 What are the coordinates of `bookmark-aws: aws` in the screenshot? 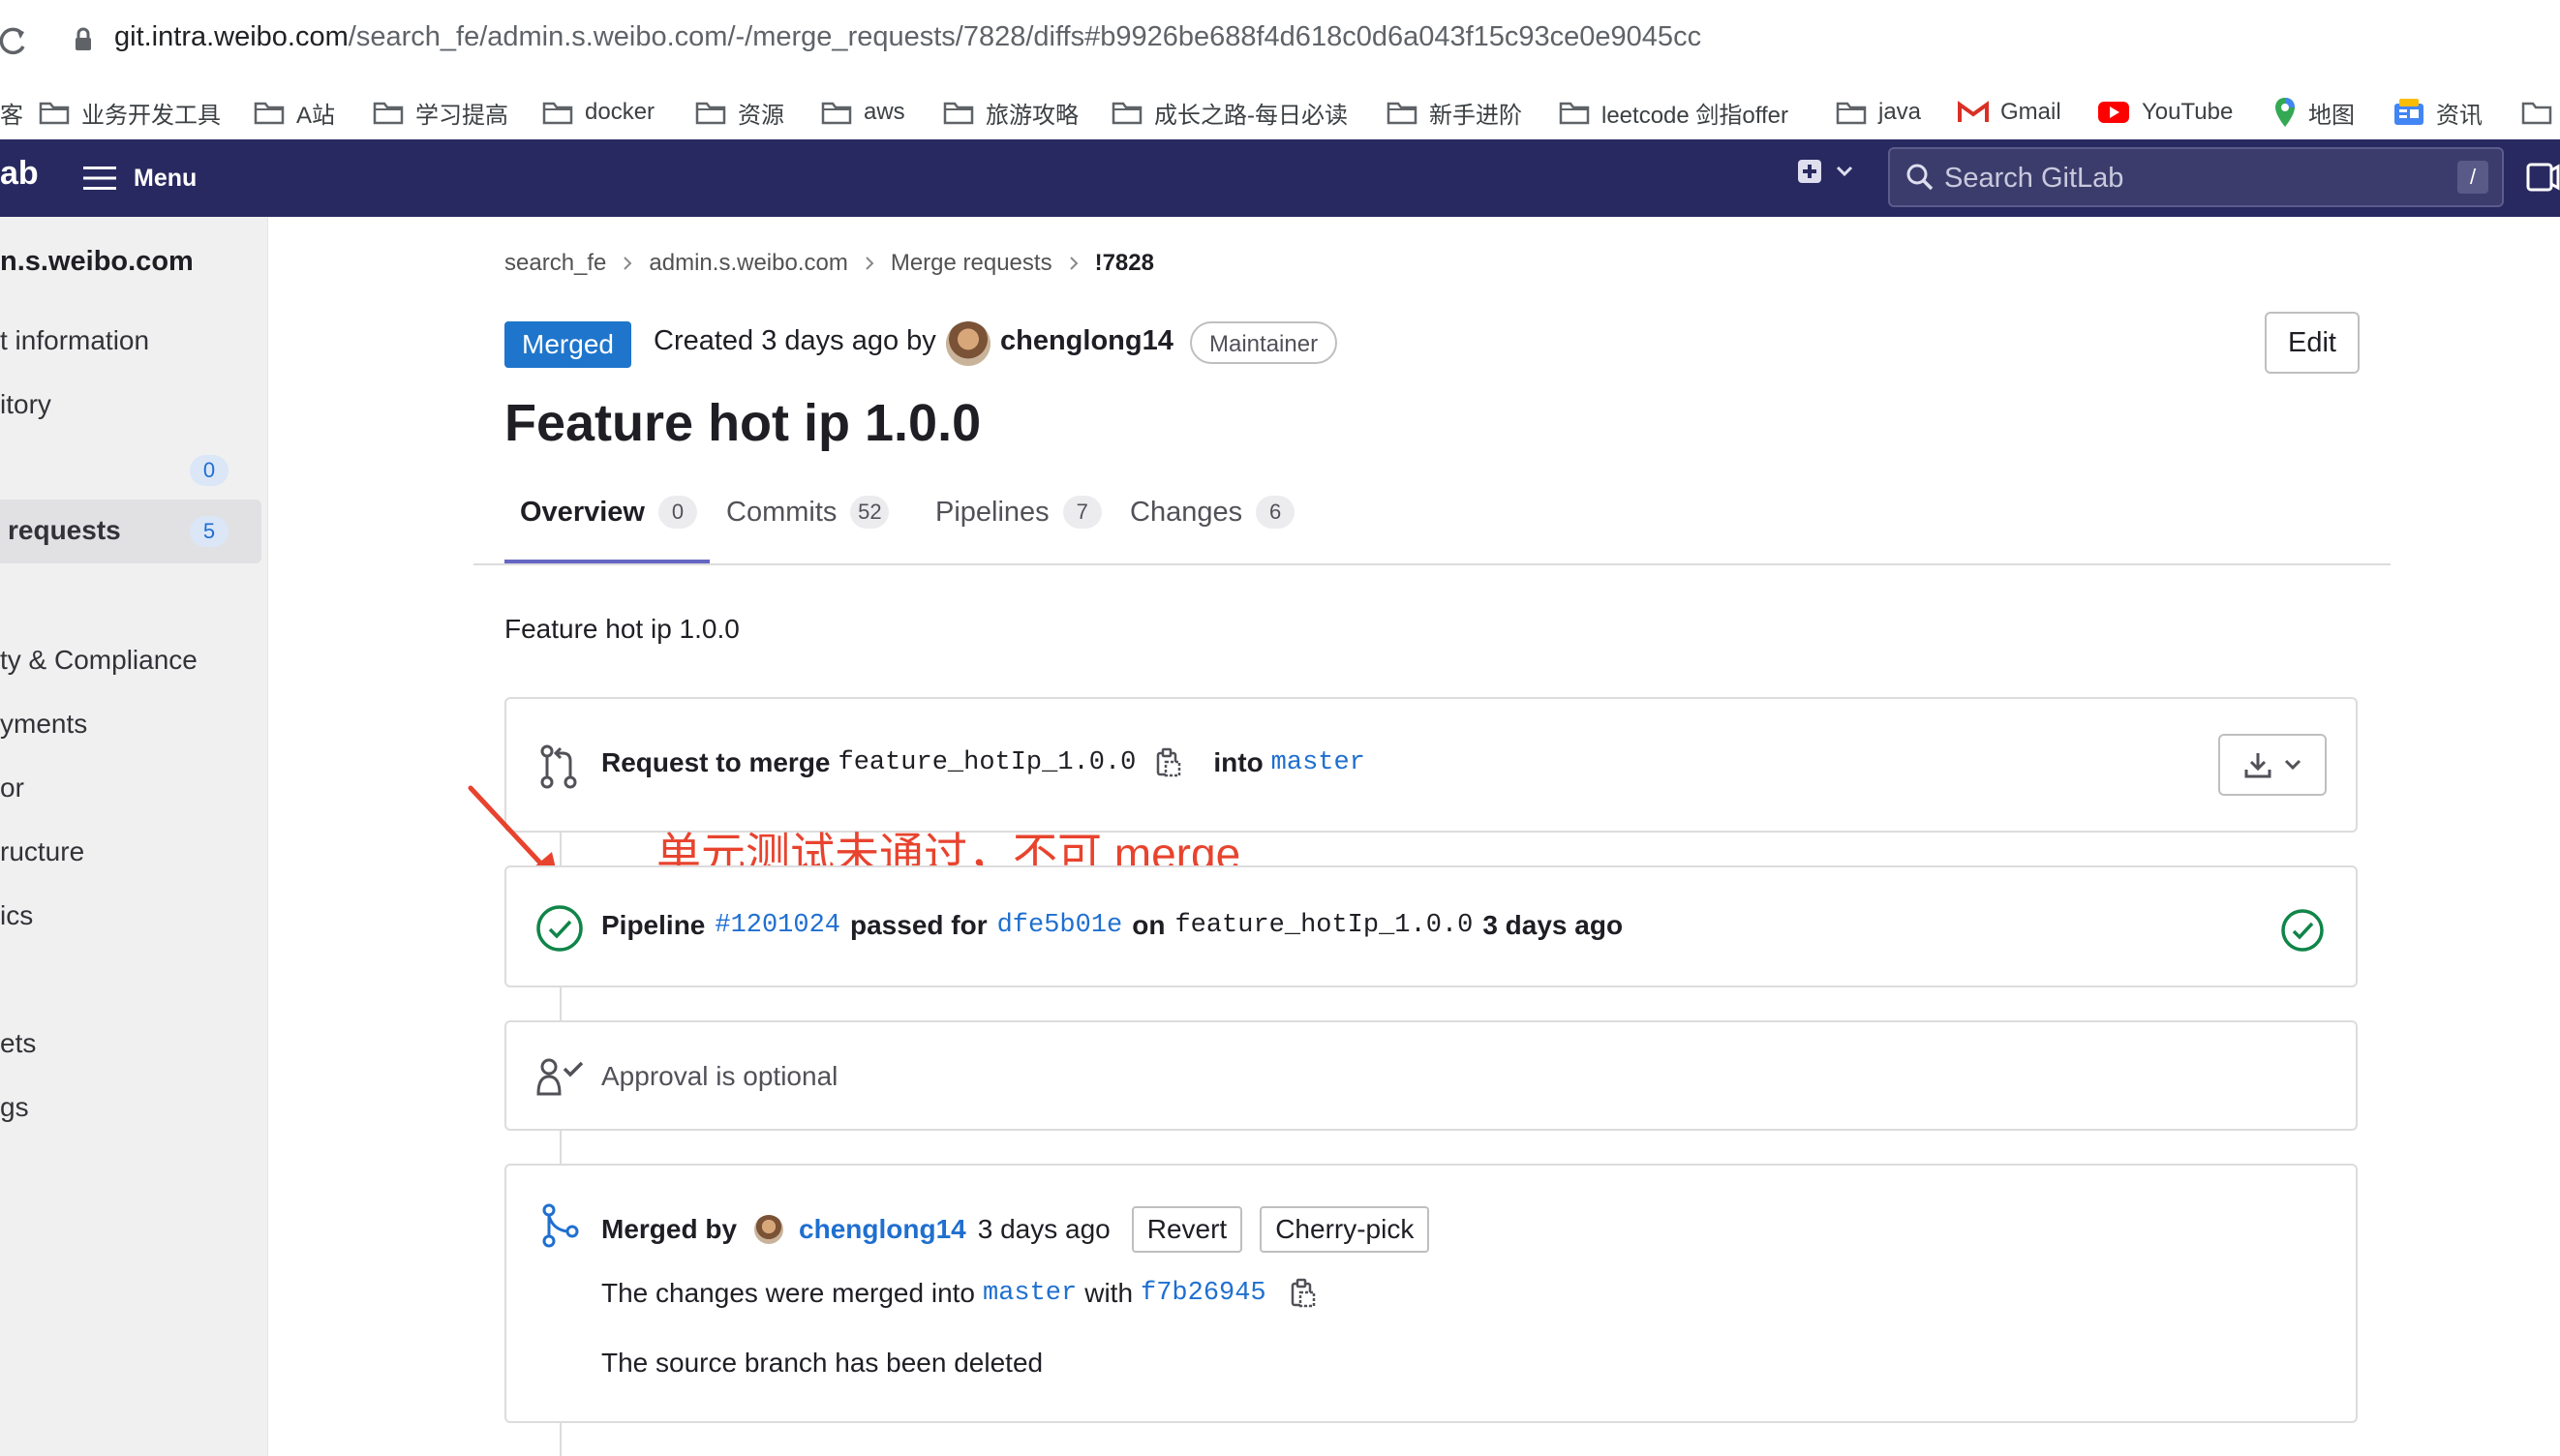 It's located at (863, 112).